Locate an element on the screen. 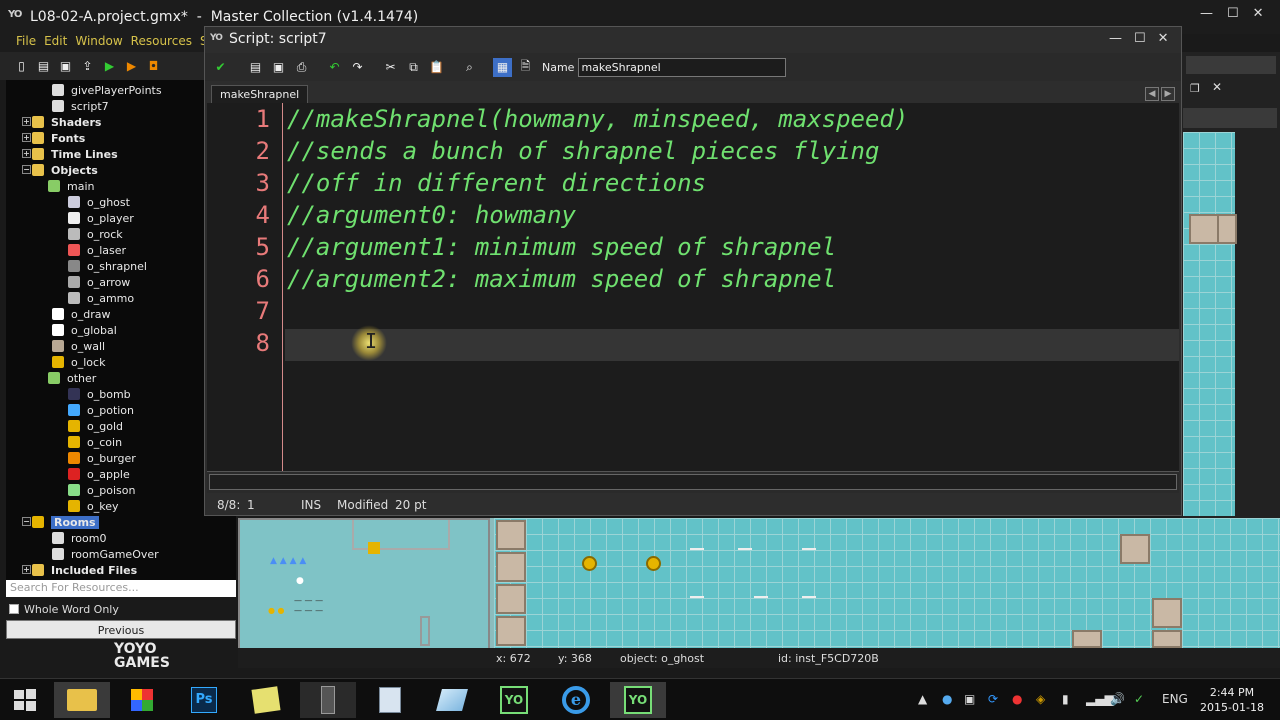 The width and height of the screenshot is (1280, 720). tree-item: script7 is located at coordinates (80, 106).